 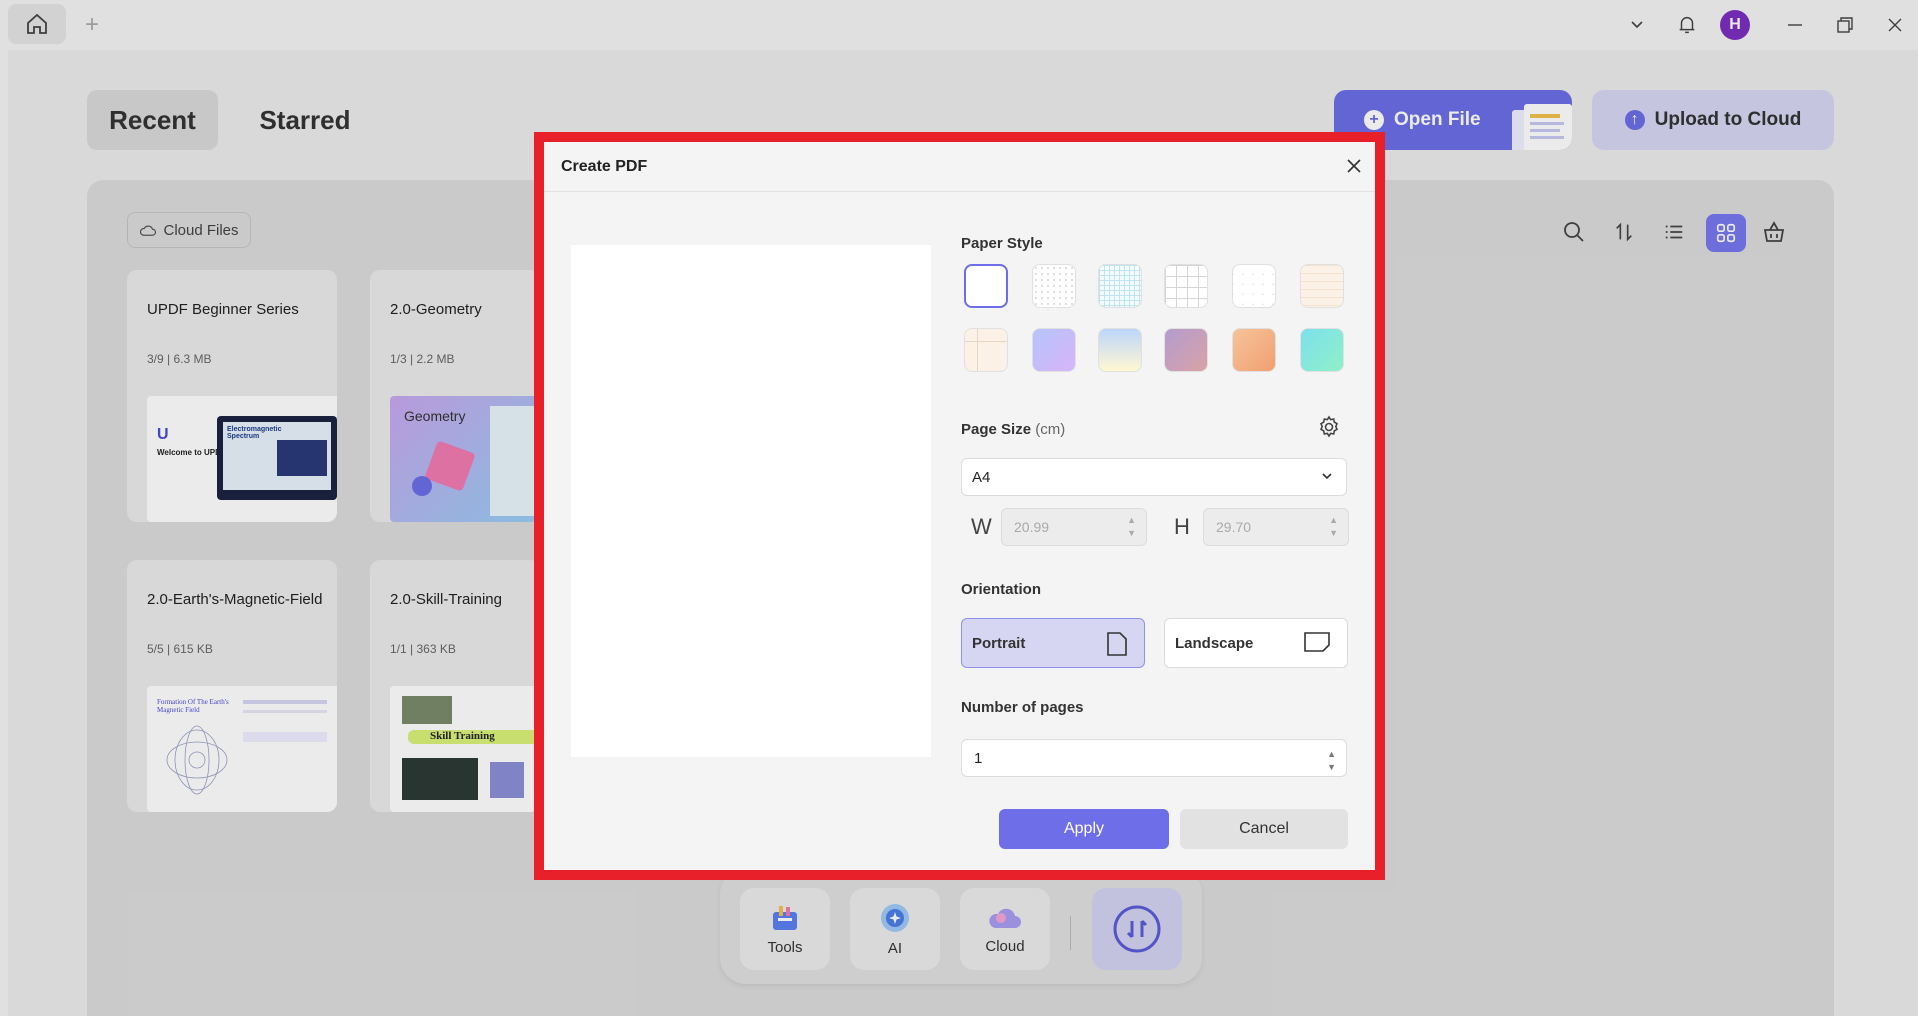 I want to click on cancel-button: Cancel, so click(x=1264, y=829).